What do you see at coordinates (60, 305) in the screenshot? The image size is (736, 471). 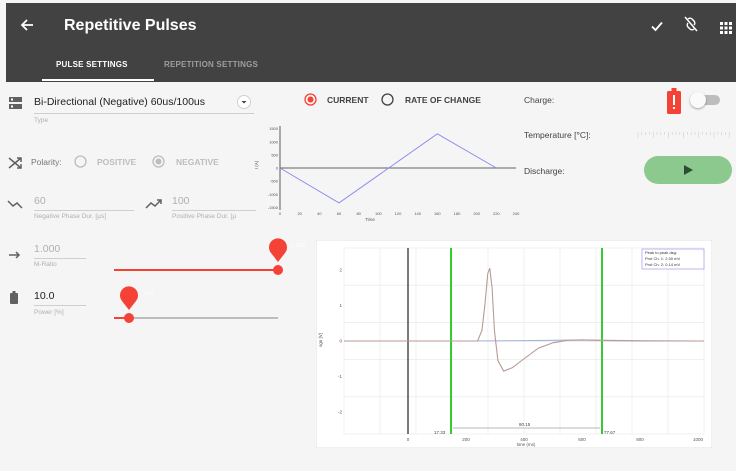 I see `power-underline` at bounding box center [60, 305].